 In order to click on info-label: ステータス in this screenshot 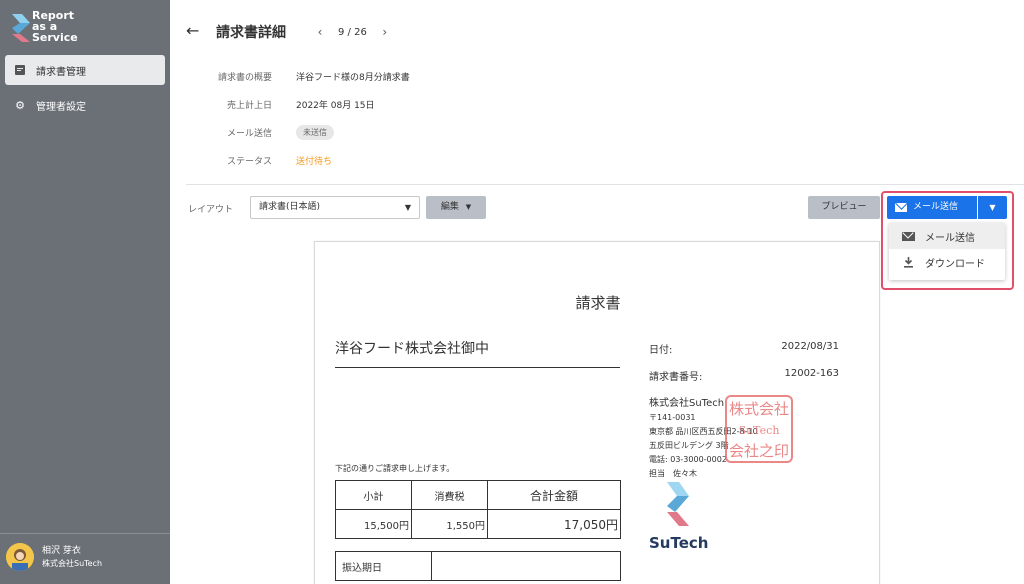, I will do `click(249, 161)`.